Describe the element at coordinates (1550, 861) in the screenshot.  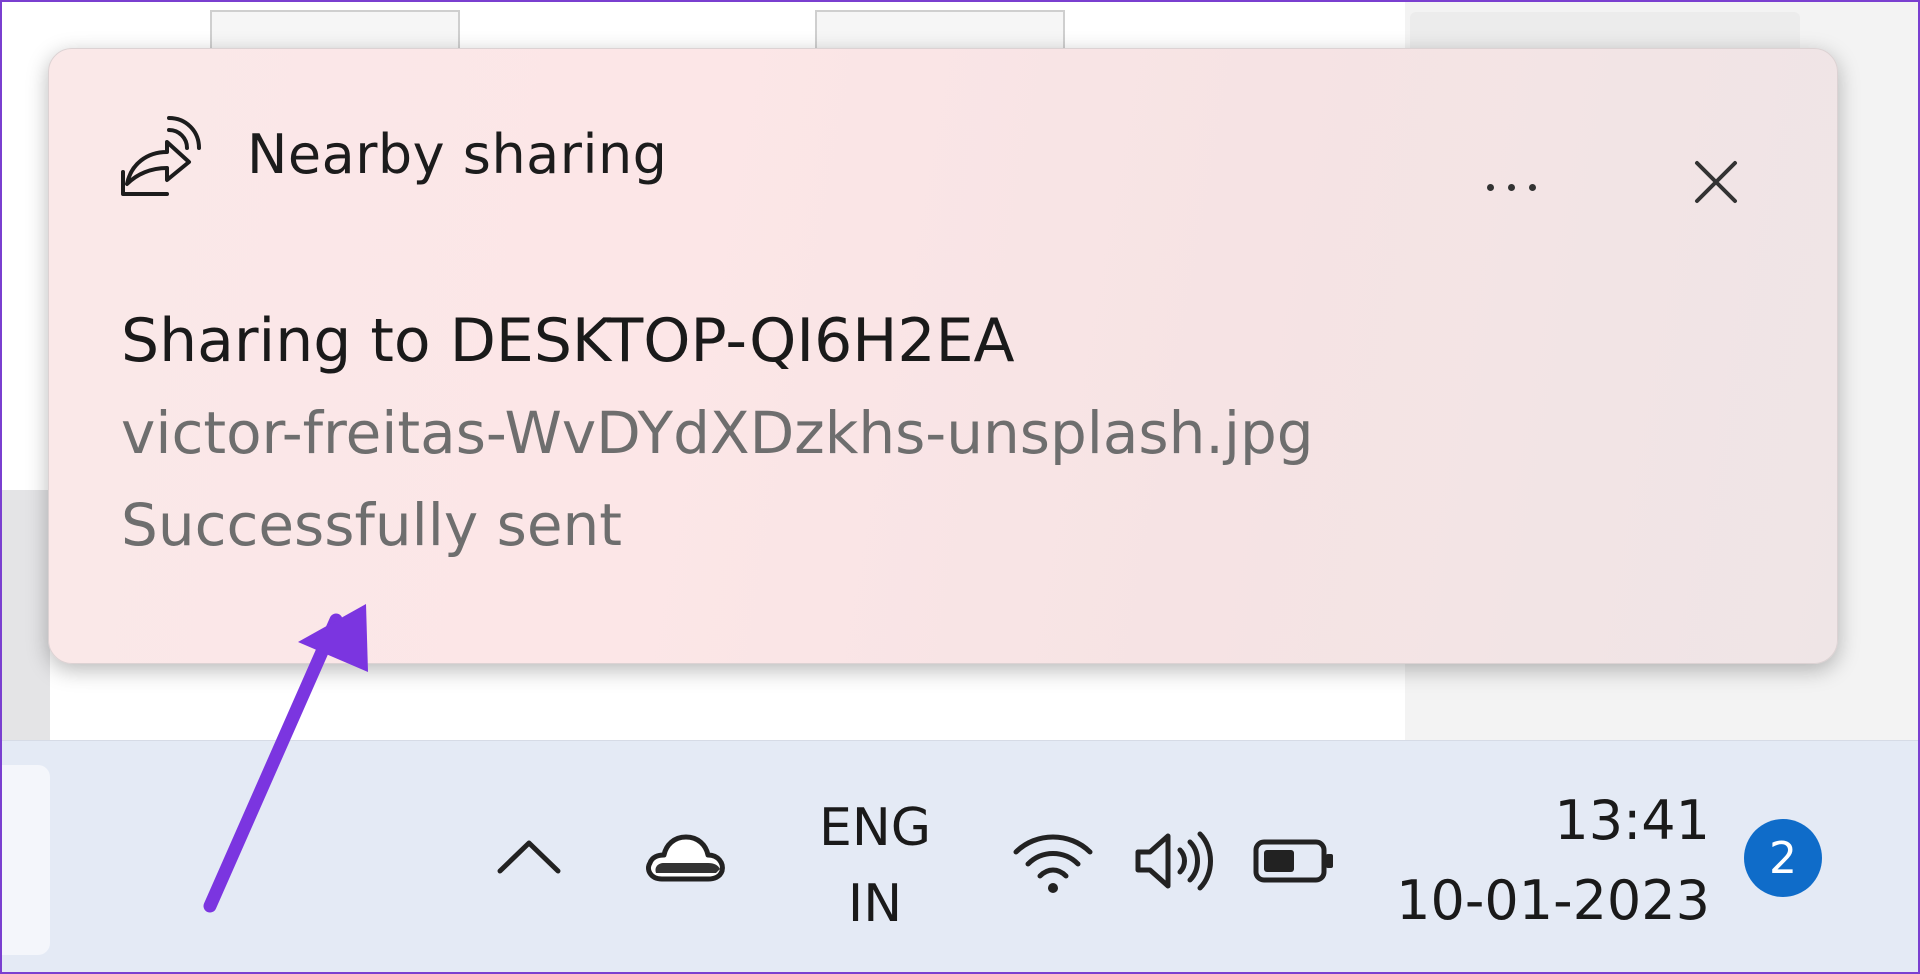
I see `clock-date-button: 13:41 10-01-2023` at that location.